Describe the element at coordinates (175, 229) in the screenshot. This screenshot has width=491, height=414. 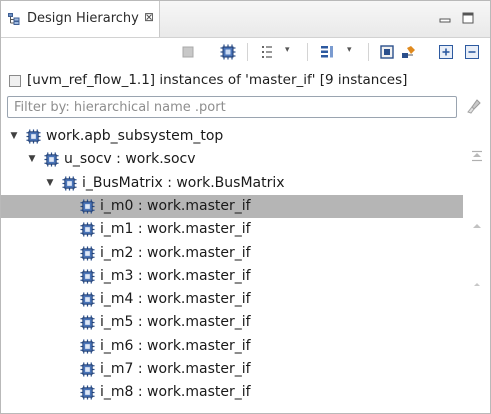
I see `tree-row-label: i_m1 : work.master_if` at that location.